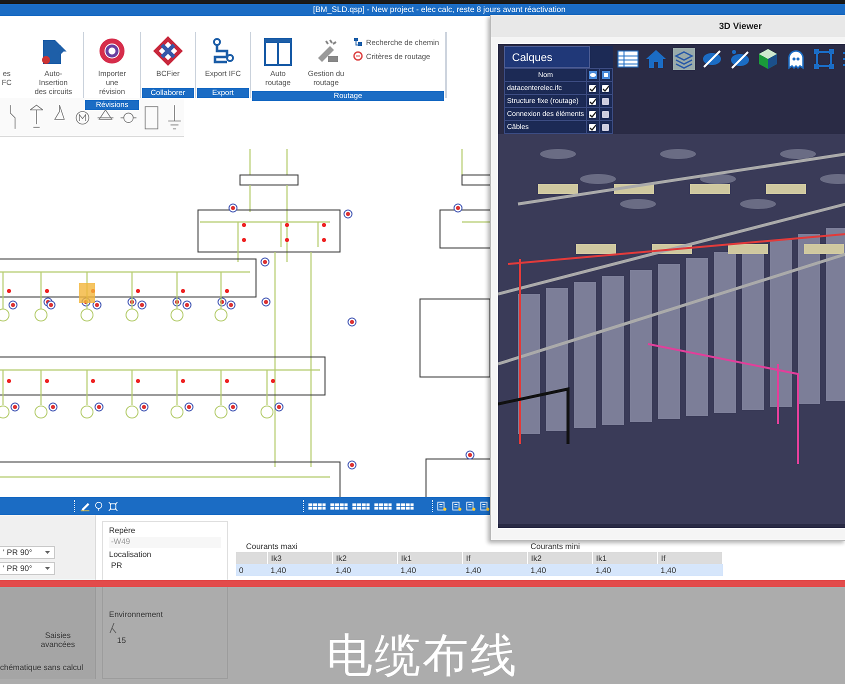  I want to click on layers-icon, so click(684, 59).